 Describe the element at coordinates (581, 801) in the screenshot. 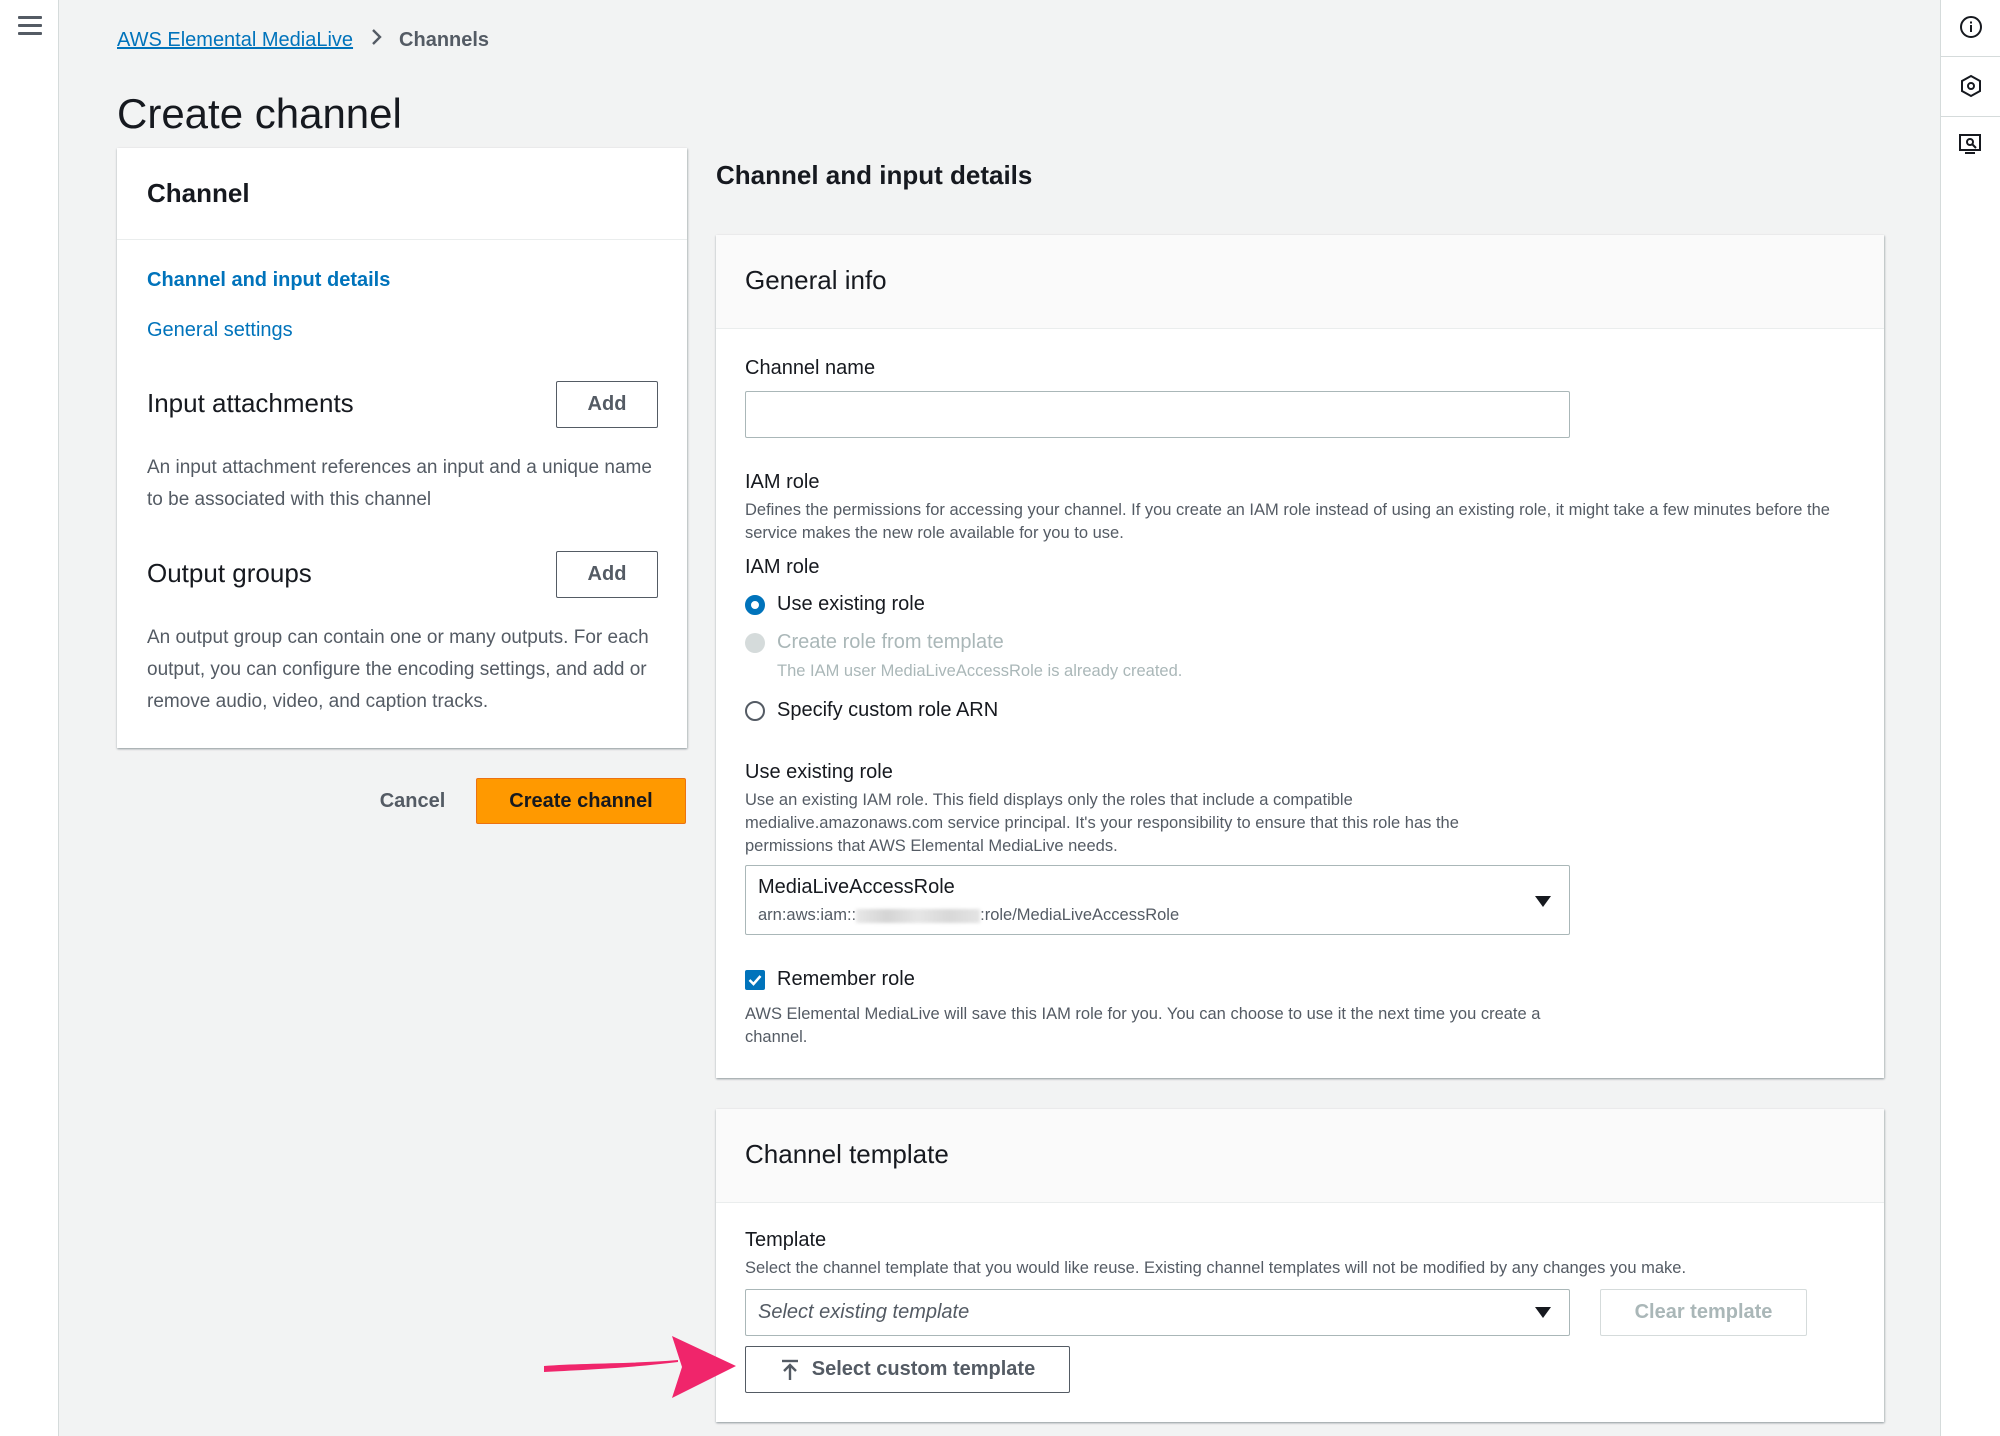

I see `create-channel-button: Create channel` at that location.